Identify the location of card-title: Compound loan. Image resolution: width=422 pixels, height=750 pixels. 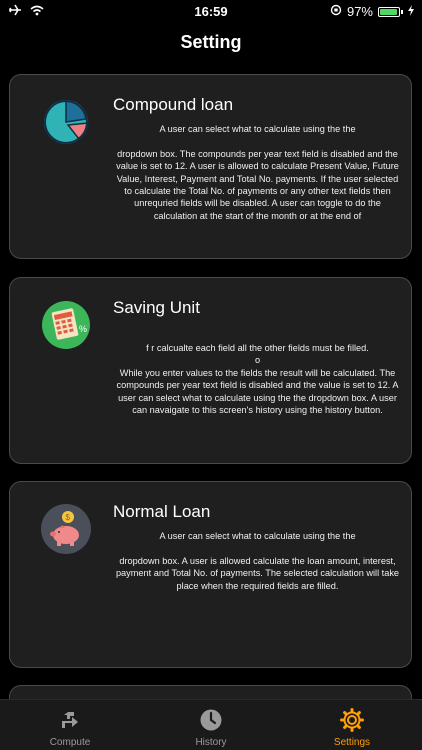
(173, 104).